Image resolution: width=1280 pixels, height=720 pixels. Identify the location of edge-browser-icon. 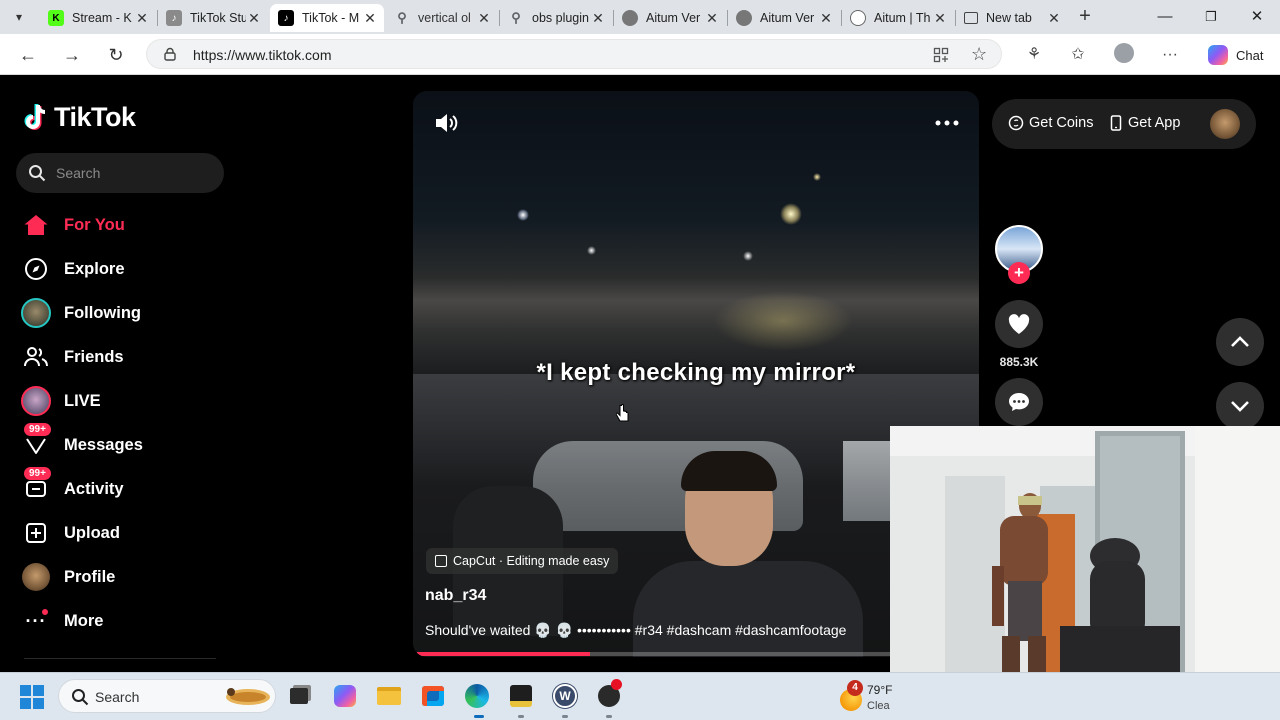
(477, 696).